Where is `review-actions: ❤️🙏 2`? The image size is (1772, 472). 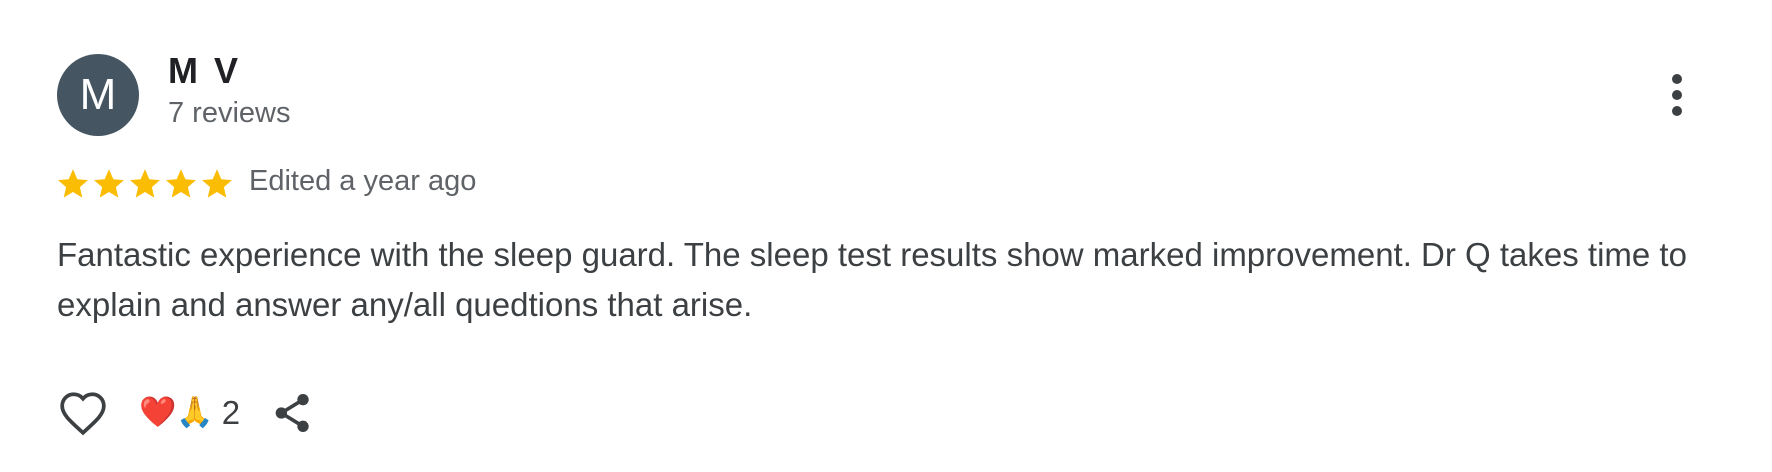
review-actions: ❤️🙏 2 is located at coordinates (186, 413).